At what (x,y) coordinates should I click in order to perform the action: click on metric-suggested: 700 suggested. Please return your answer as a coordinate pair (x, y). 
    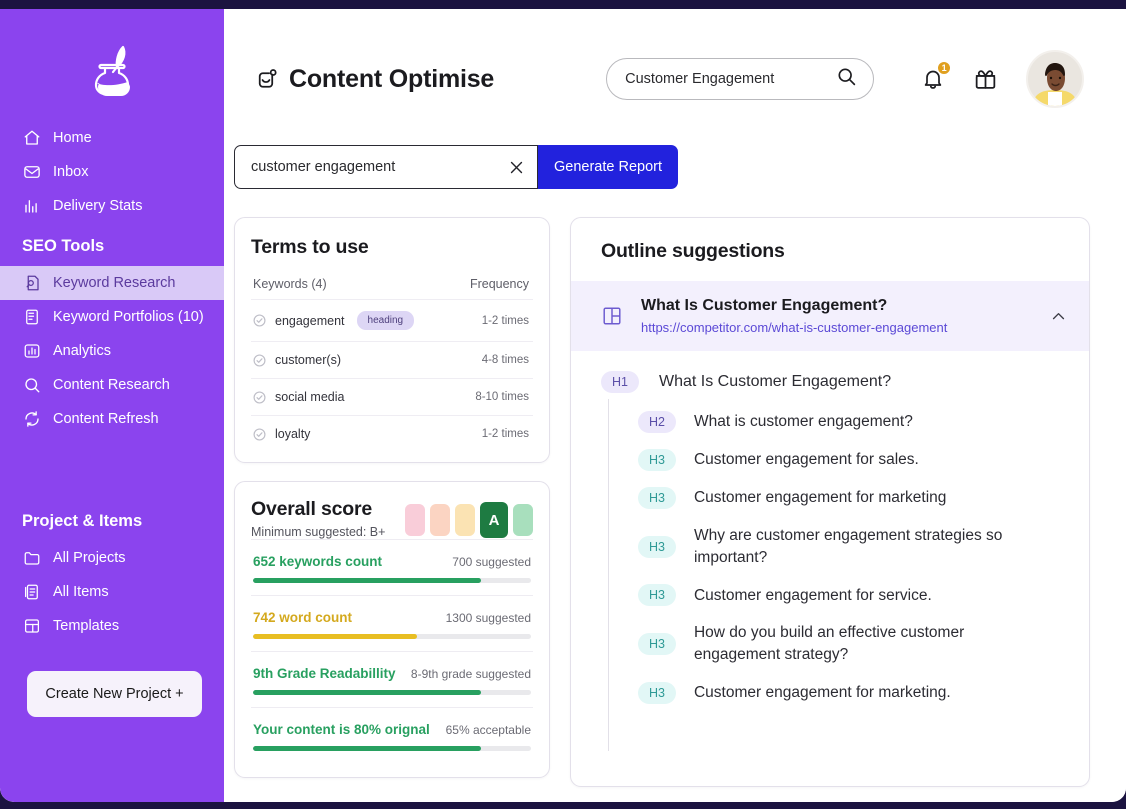
    Looking at the image, I should click on (491, 562).